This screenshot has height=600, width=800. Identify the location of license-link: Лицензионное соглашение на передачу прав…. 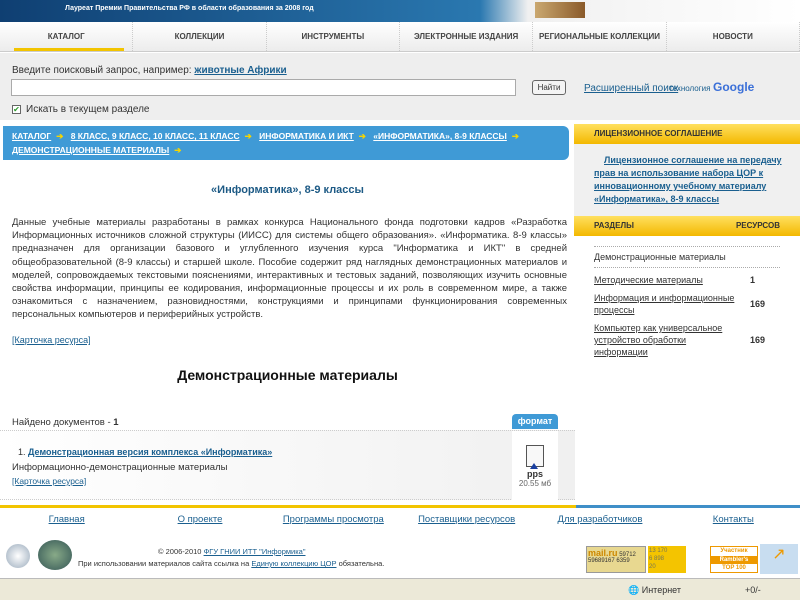
(688, 179).